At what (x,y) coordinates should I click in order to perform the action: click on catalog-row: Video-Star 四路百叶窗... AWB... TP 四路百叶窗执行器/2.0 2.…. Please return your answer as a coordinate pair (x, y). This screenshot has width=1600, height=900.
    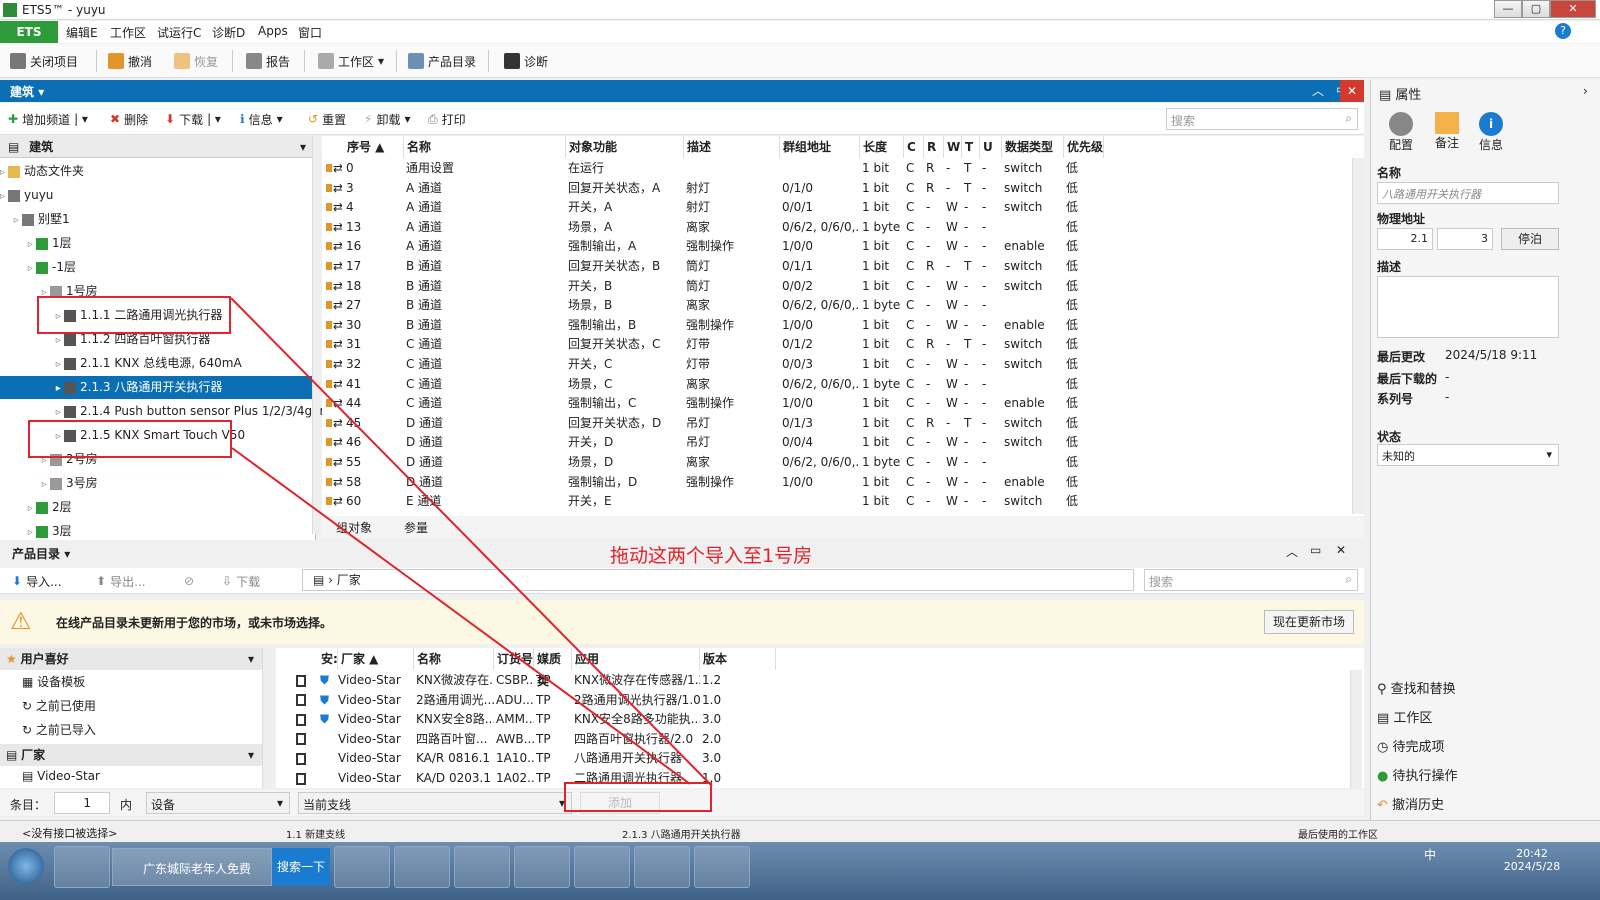
    Looking at the image, I should click on (816, 740).